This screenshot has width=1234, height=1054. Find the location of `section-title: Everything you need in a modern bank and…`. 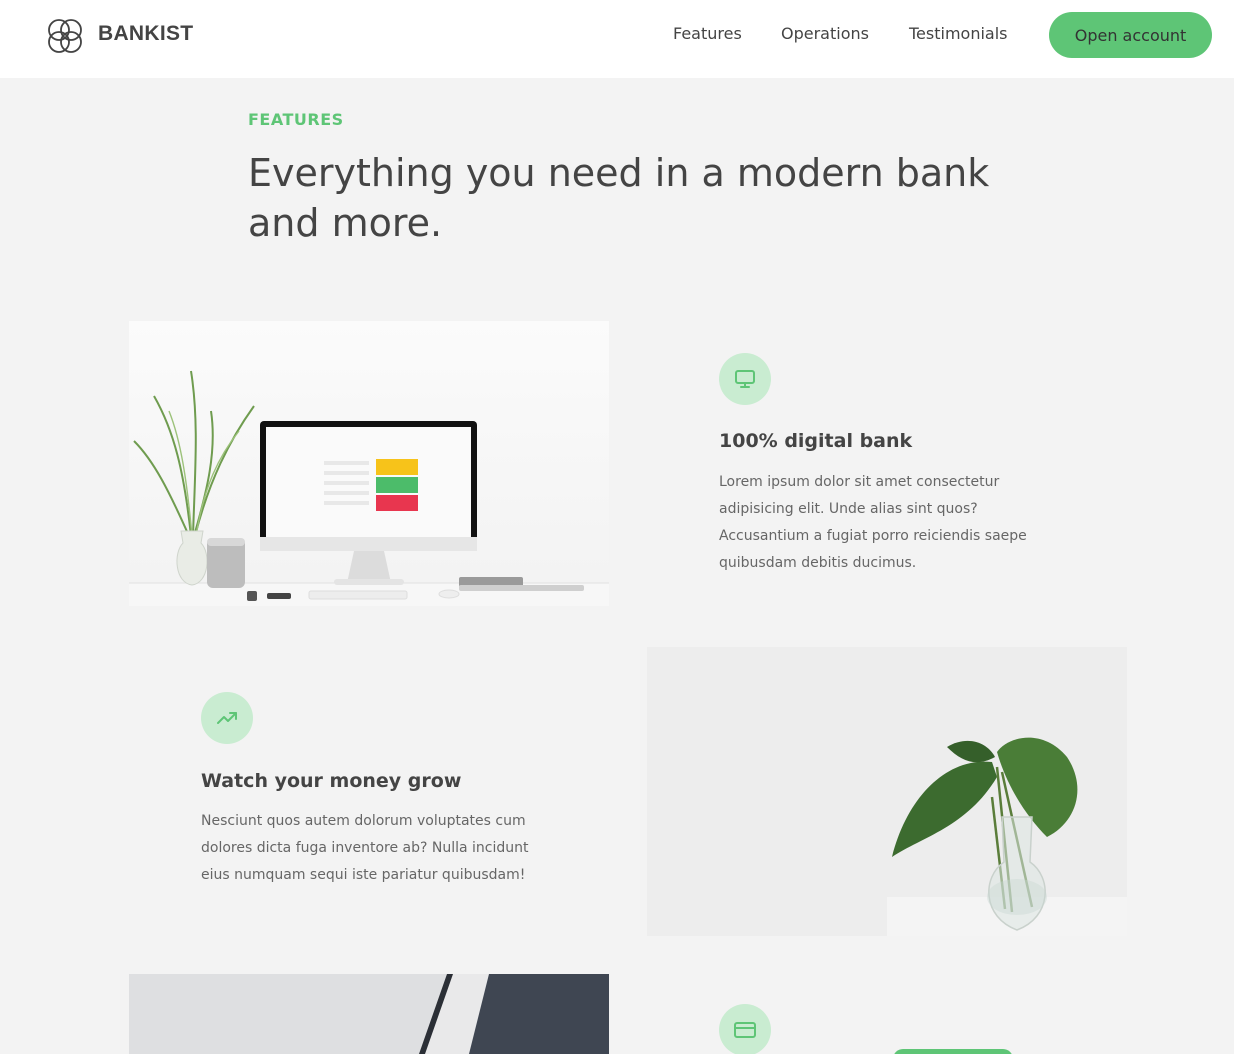

section-title: Everything you need in a modern bank and… is located at coordinates (619, 198).